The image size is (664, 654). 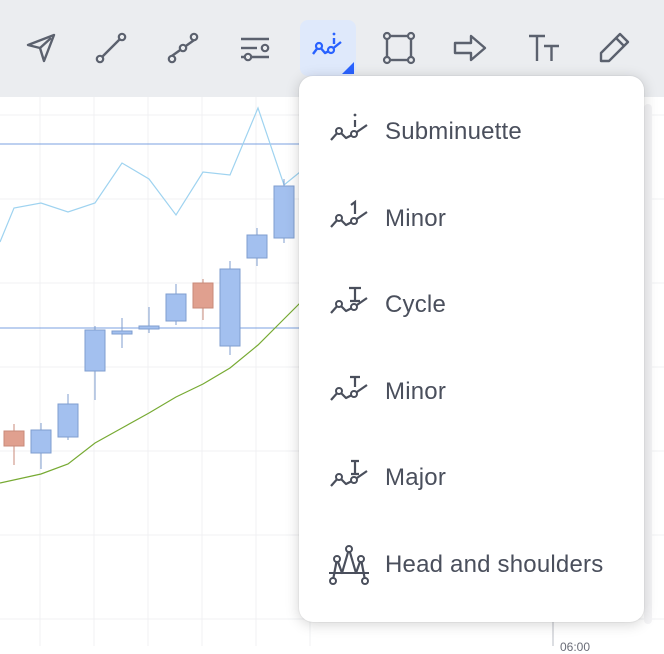 I want to click on moving-average-line, so click(x=150, y=393).